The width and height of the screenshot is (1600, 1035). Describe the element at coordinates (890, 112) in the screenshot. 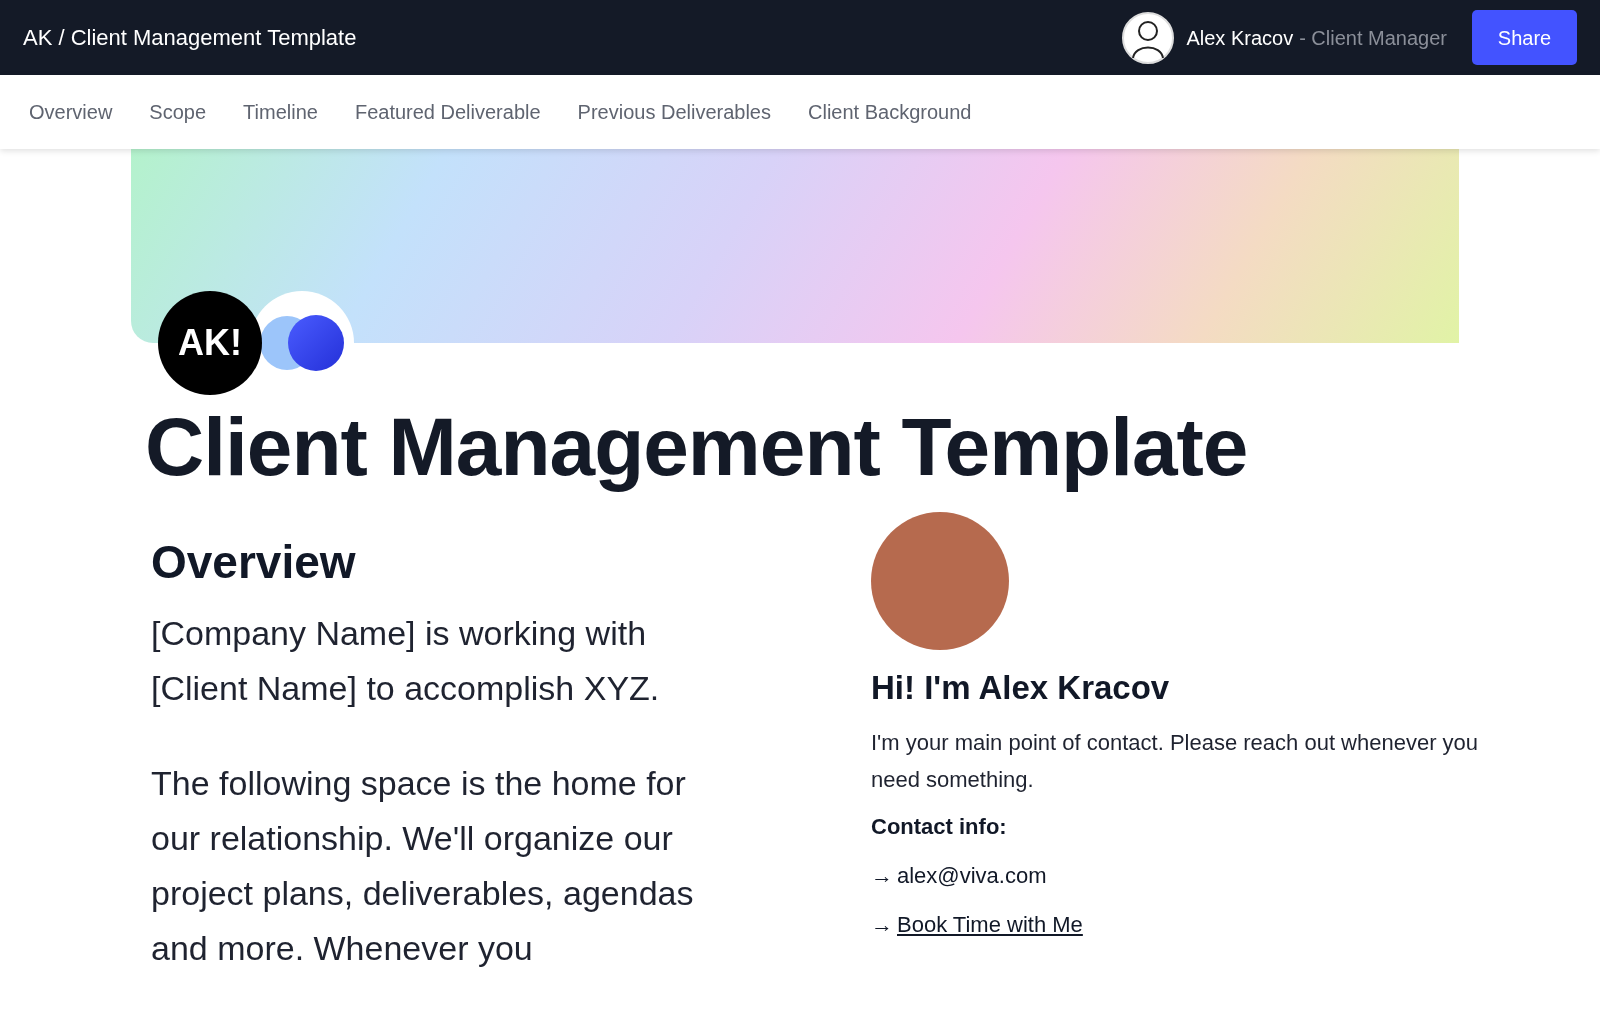

I see `nav-link: Client Background` at that location.